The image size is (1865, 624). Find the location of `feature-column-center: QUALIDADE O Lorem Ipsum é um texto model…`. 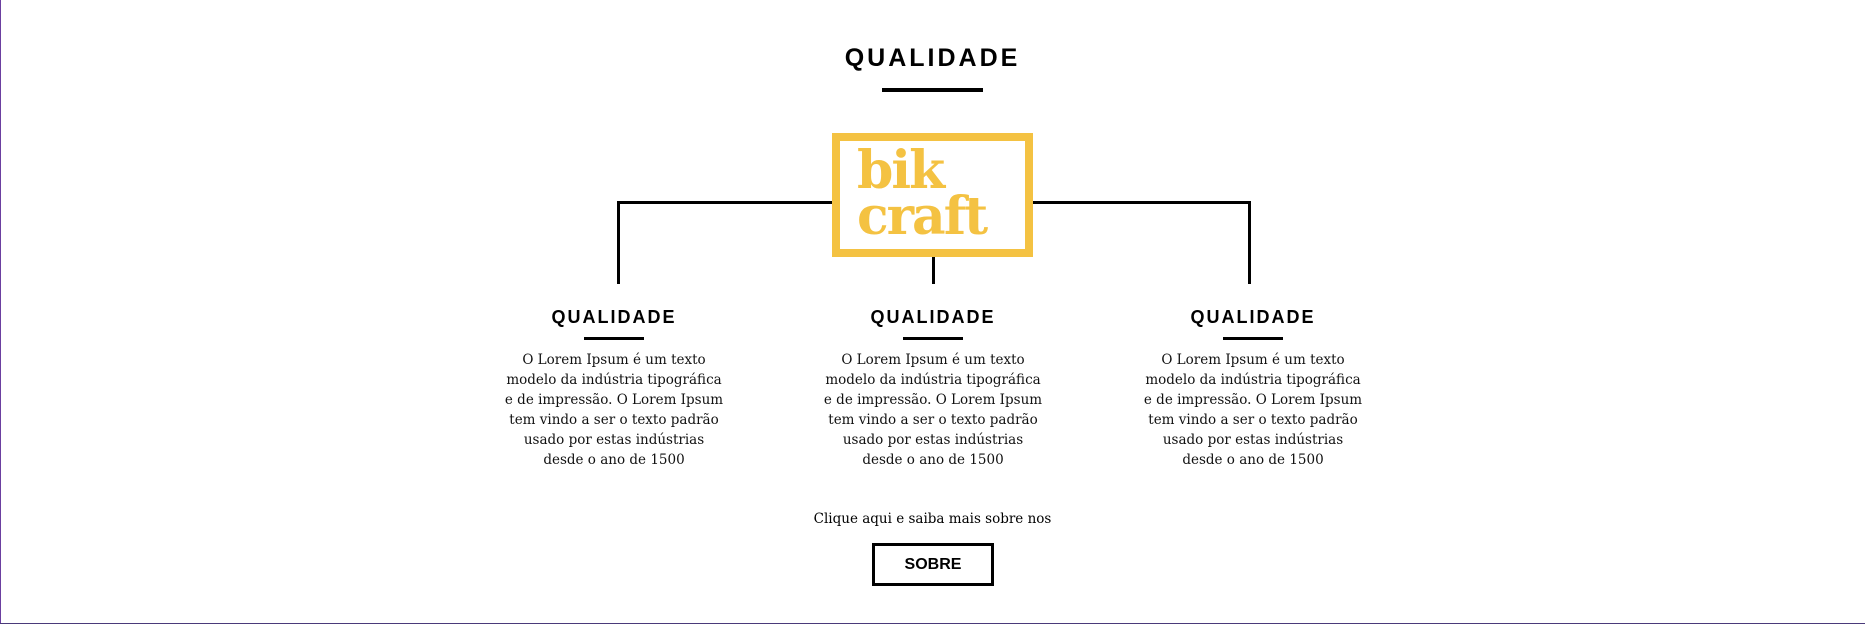

feature-column-center: QUALIDADE O Lorem Ipsum é um texto model… is located at coordinates (933, 389).